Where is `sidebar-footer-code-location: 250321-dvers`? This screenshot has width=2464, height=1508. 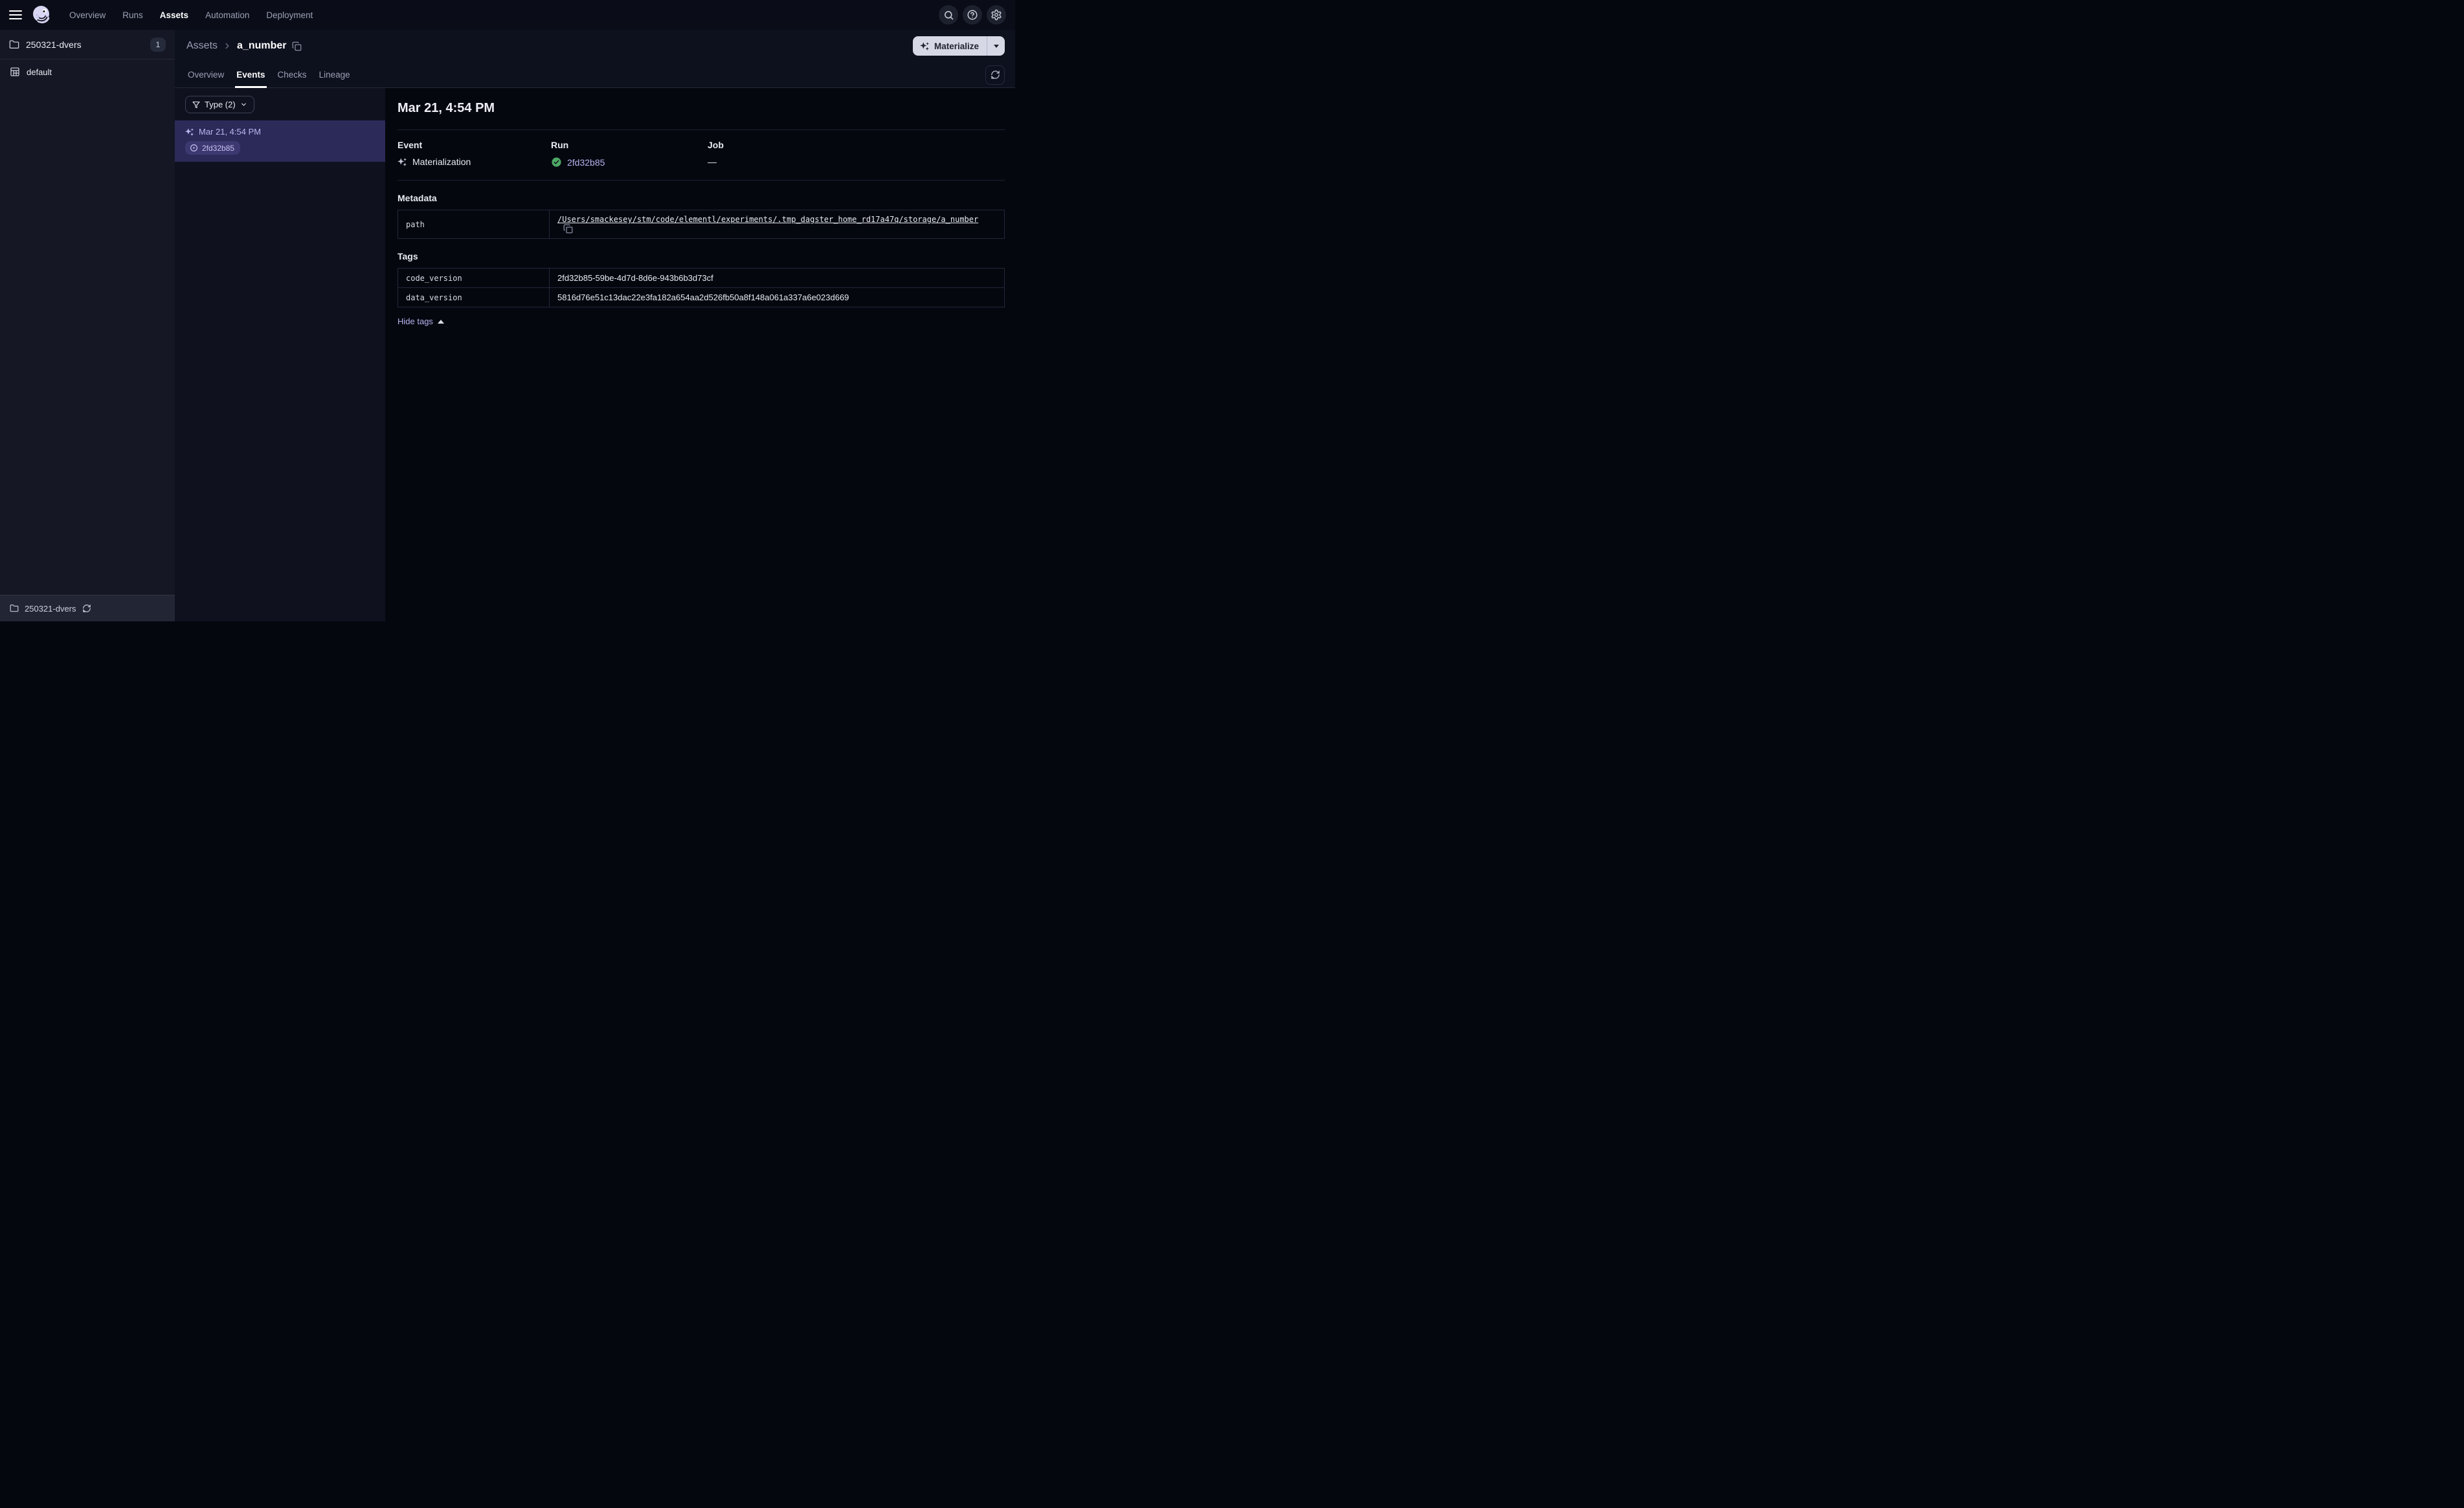 sidebar-footer-code-location: 250321-dvers is located at coordinates (87, 608).